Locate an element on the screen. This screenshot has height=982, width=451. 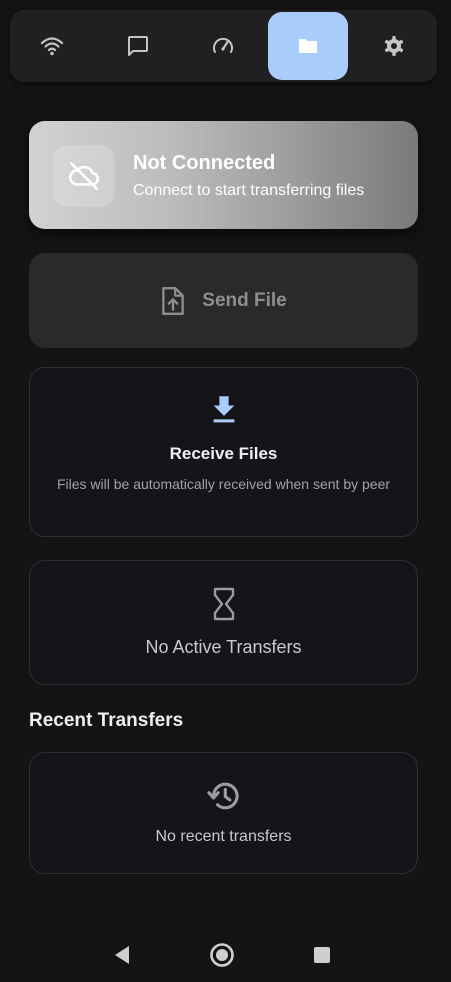
send-file-label: Send File is located at coordinates (244, 300).